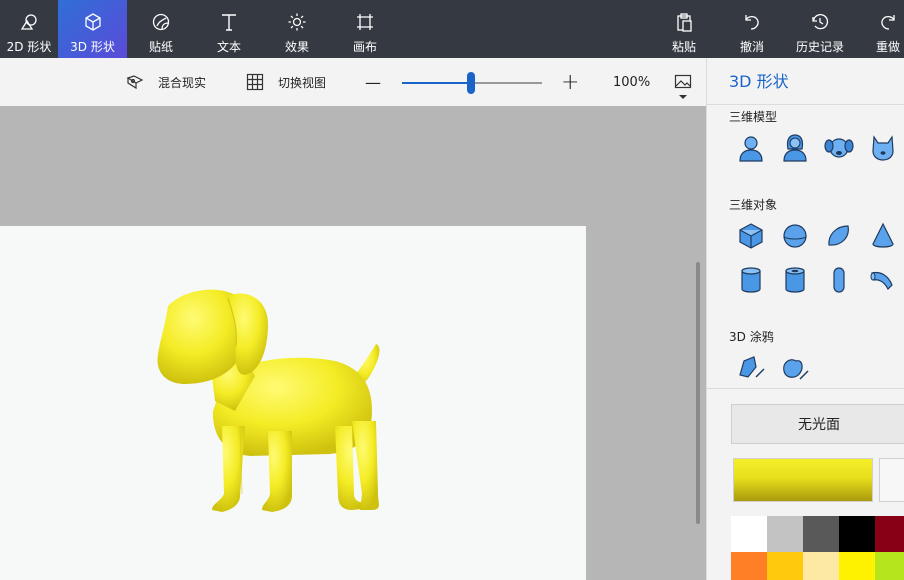 The image size is (904, 580). I want to click on tool-text: 文本, so click(229, 29).